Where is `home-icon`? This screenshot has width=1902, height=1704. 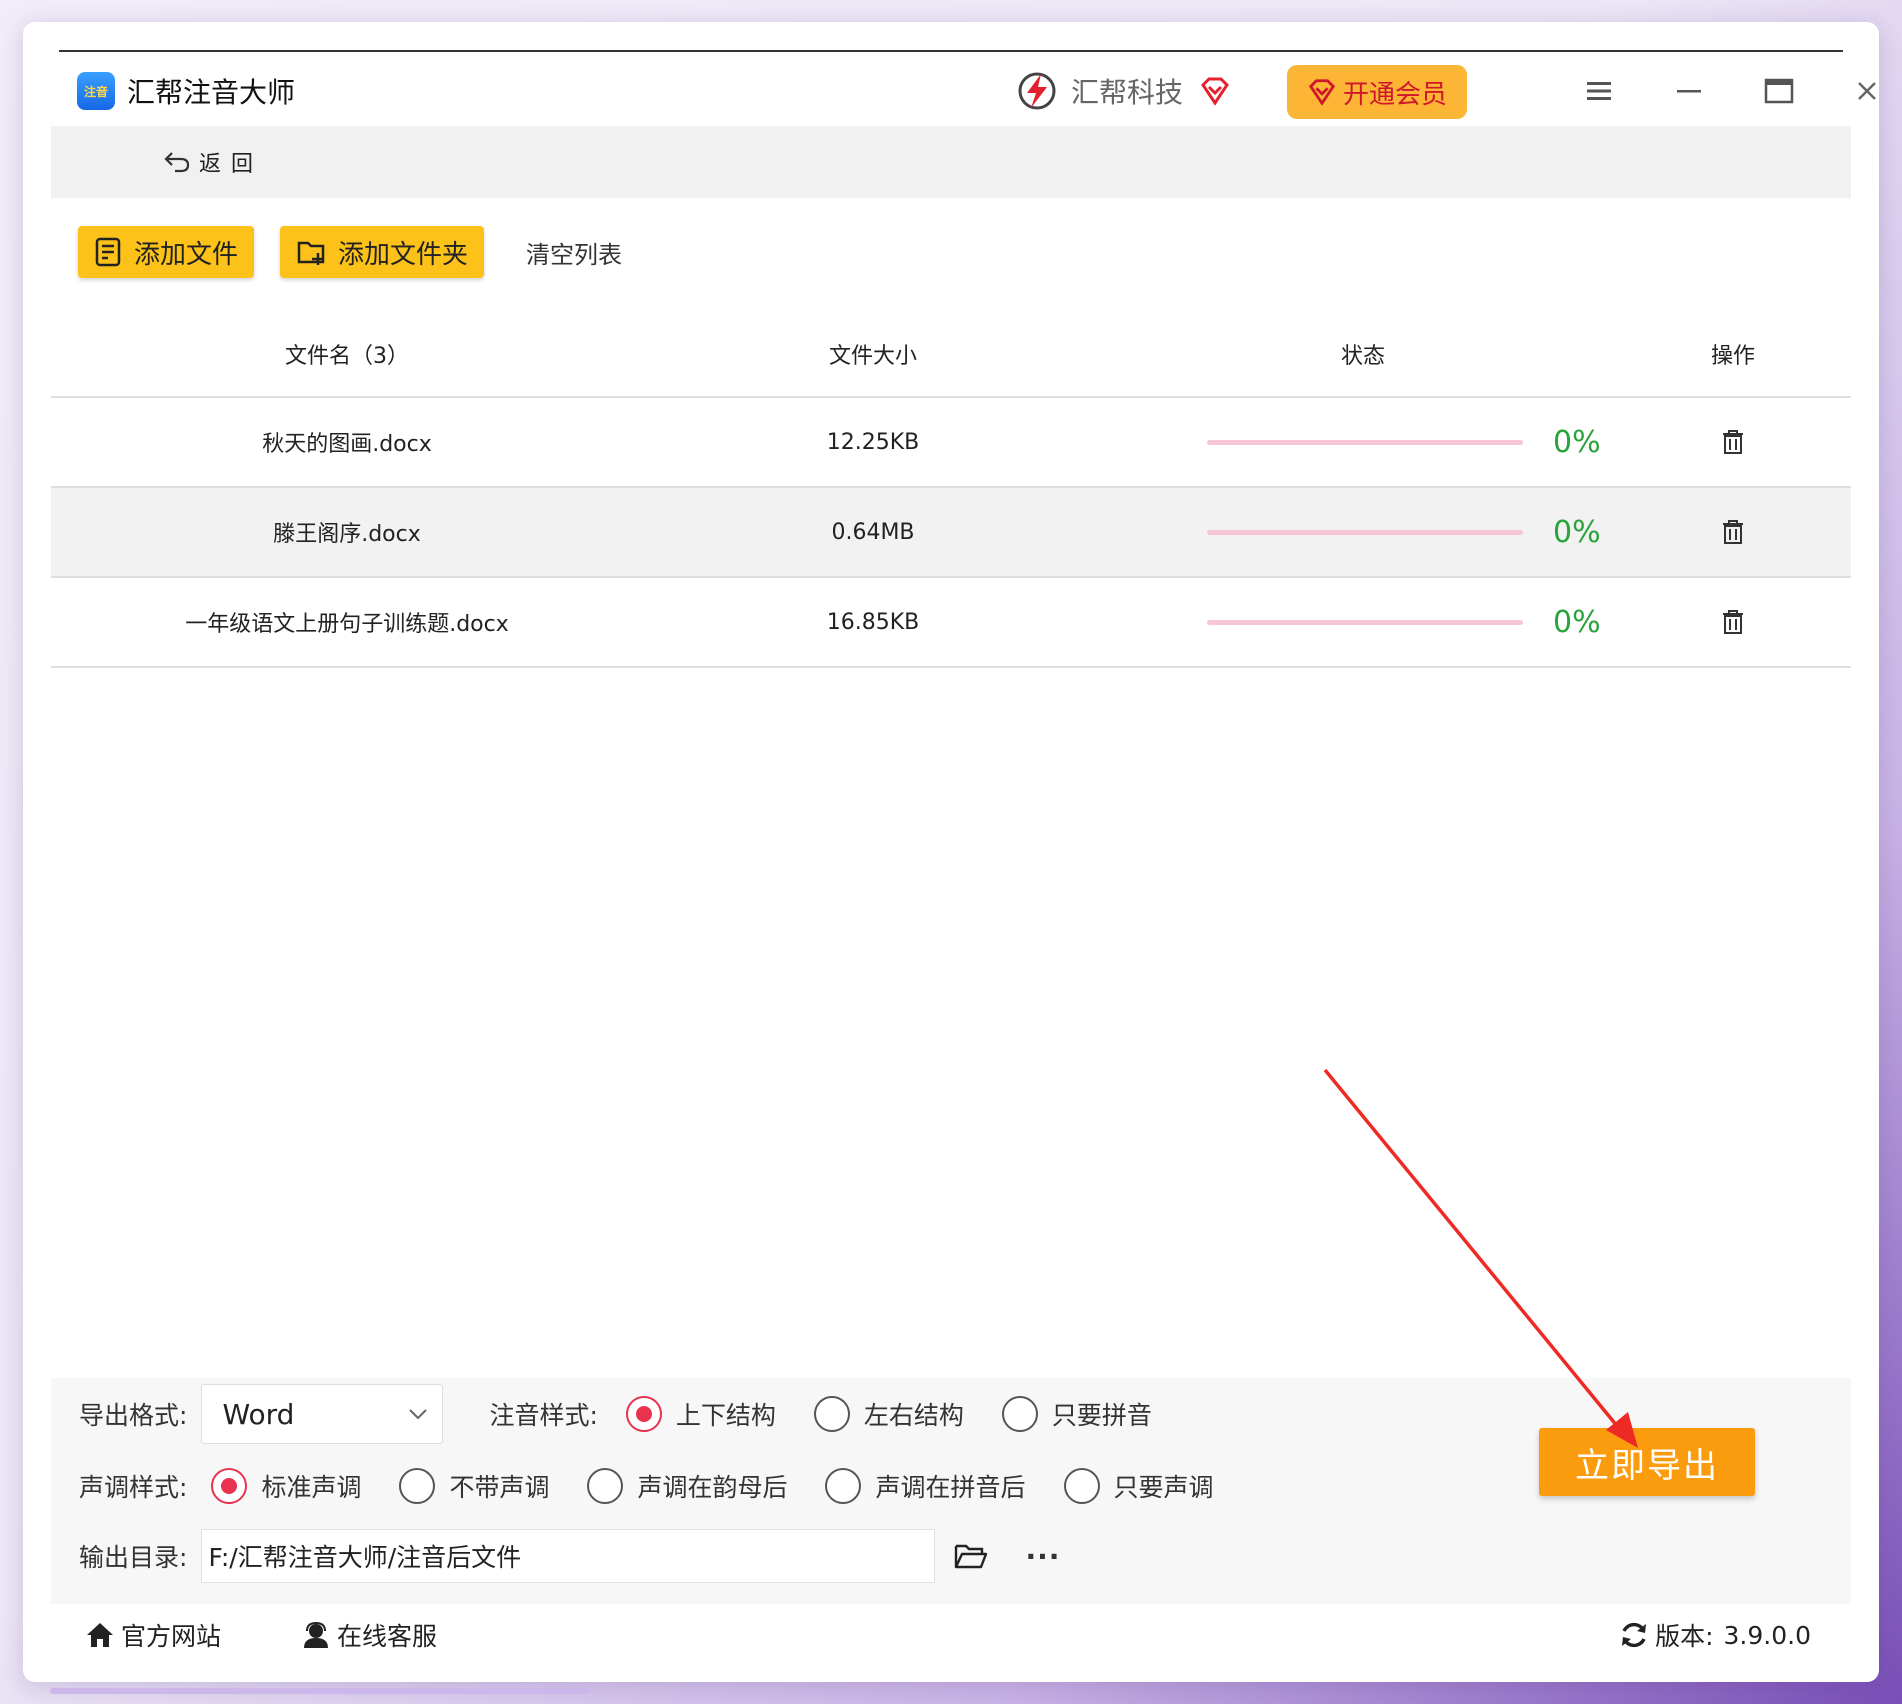 home-icon is located at coordinates (100, 1635).